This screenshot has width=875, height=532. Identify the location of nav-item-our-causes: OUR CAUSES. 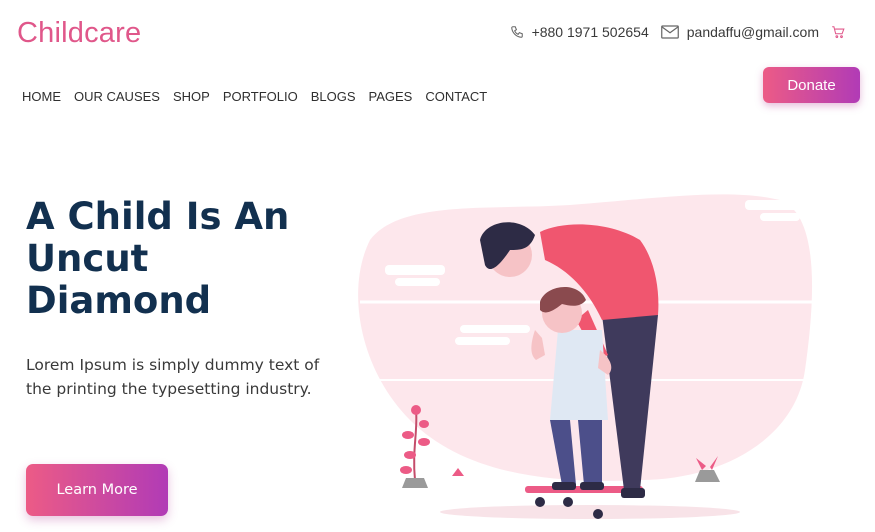
(117, 96).